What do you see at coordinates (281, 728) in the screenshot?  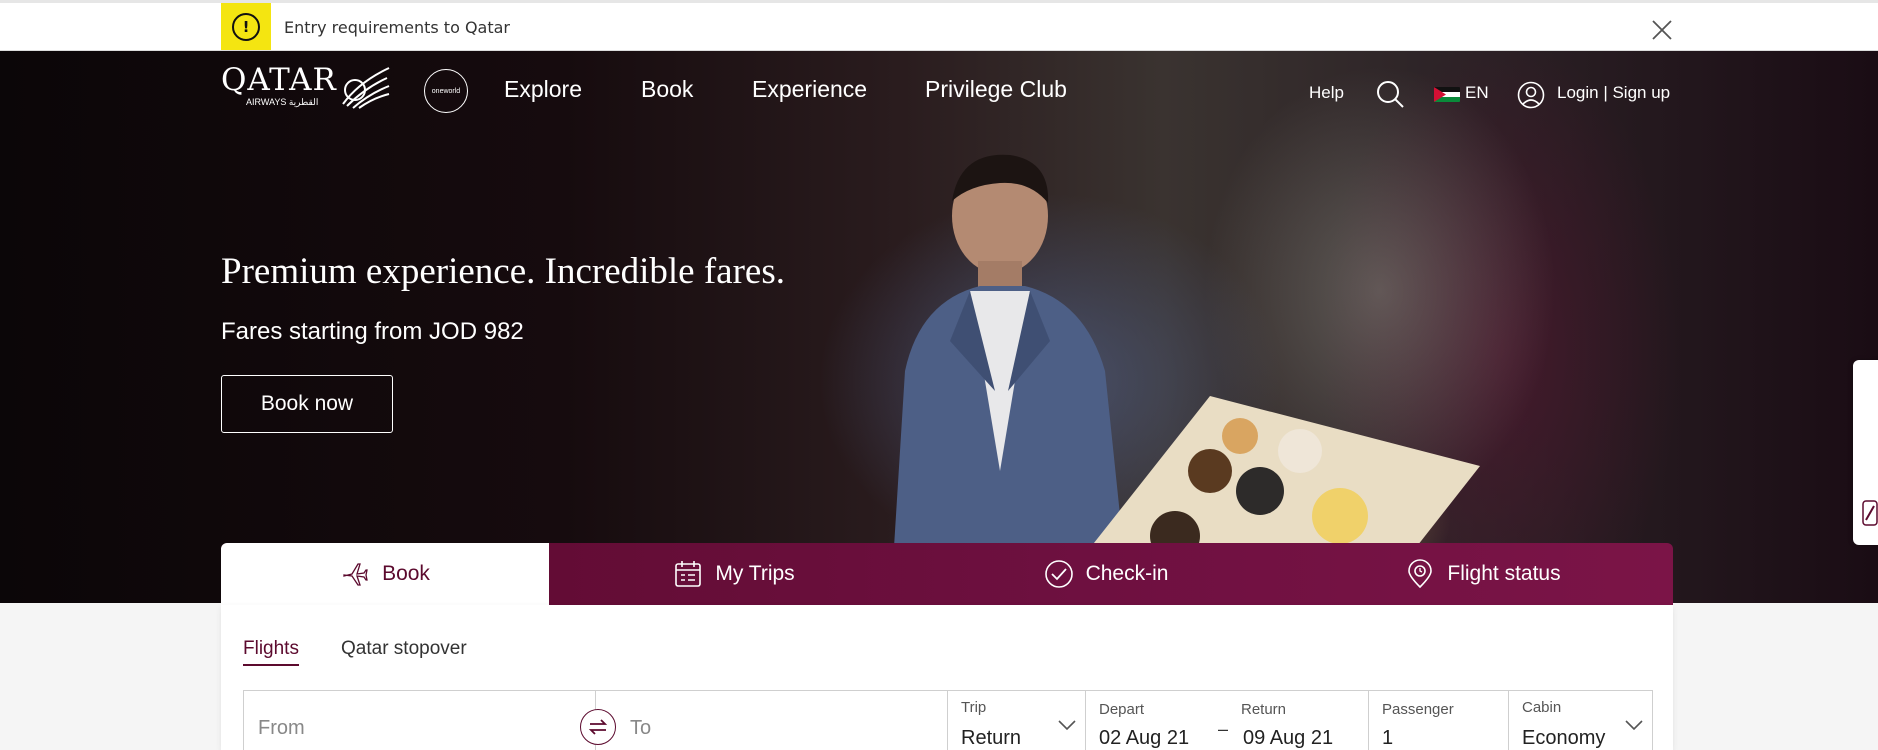 I see `from-placeholder: From` at bounding box center [281, 728].